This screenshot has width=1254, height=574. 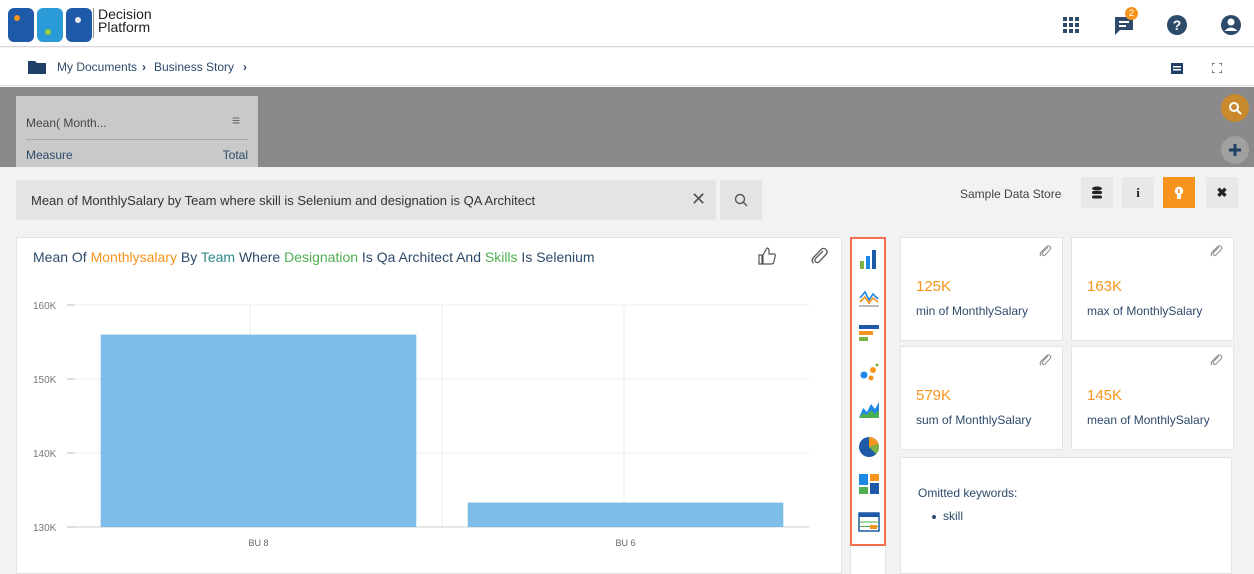 I want to click on kpi-card-sum: 579K sum of MonthlySalary, so click(x=981, y=398).